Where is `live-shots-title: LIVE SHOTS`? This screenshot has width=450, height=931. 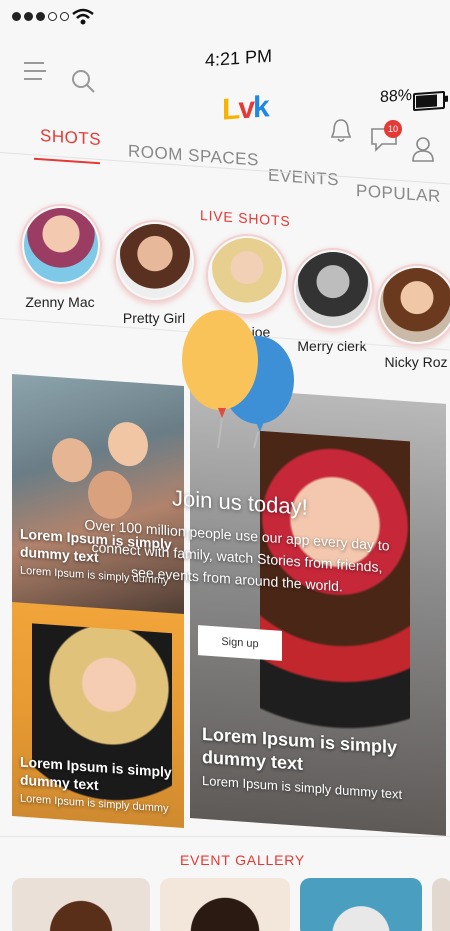
live-shots-title: LIVE SHOTS is located at coordinates (245, 218).